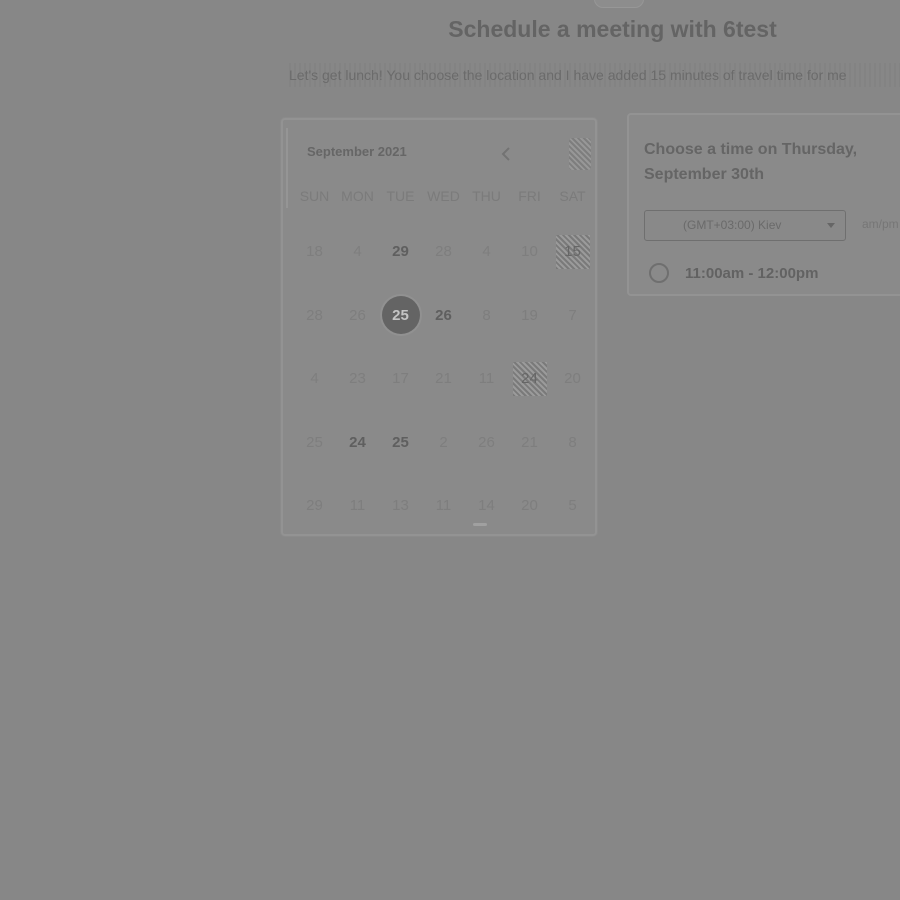 This screenshot has width=900, height=900. What do you see at coordinates (357, 196) in the screenshot?
I see `weekday-label: MON` at bounding box center [357, 196].